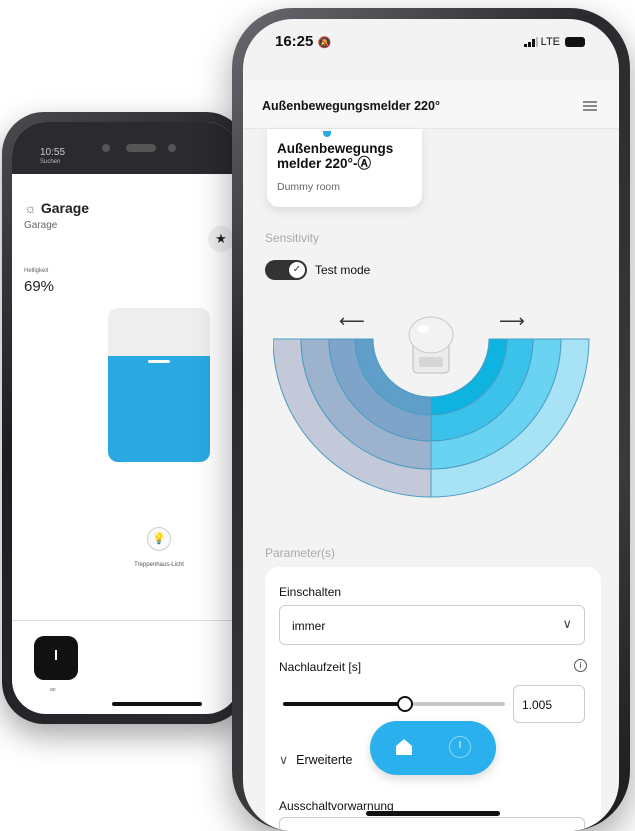 Image resolution: width=635 pixels, height=831 pixels. What do you see at coordinates (126, 620) in the screenshot?
I see `divider` at bounding box center [126, 620].